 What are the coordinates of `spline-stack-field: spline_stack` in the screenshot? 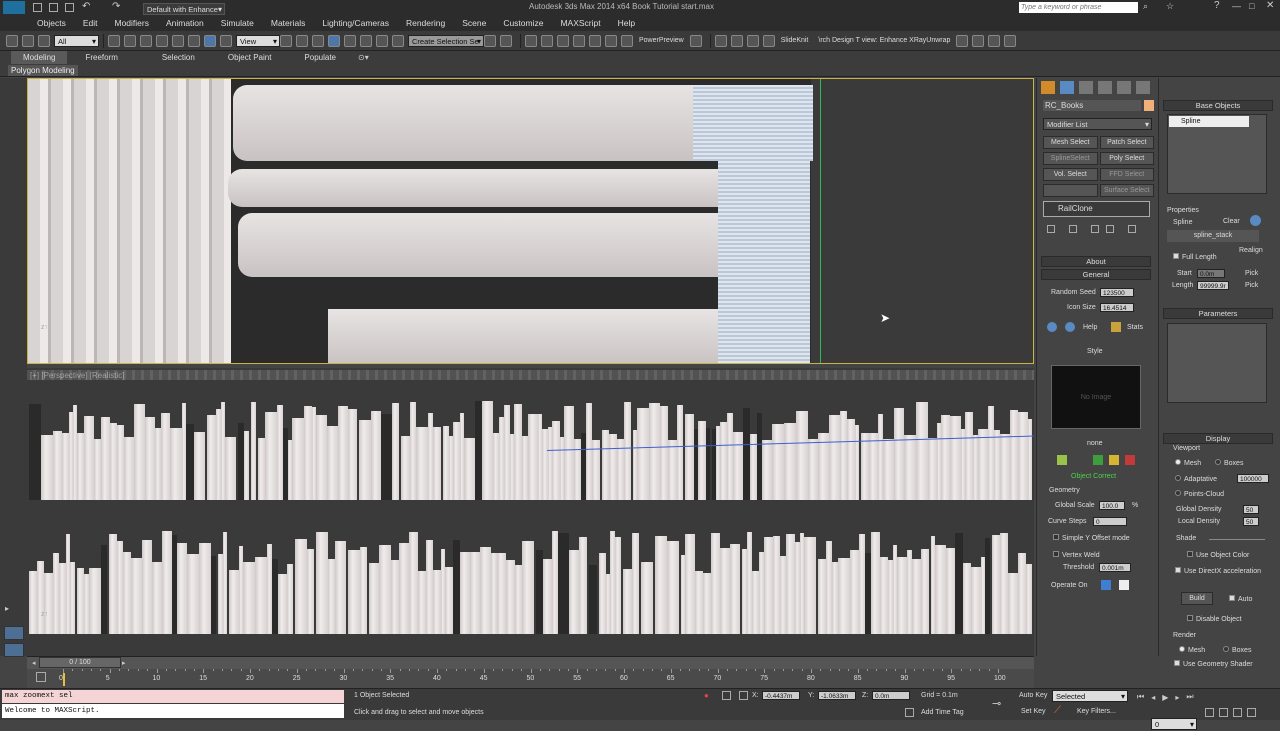 It's located at (1213, 236).